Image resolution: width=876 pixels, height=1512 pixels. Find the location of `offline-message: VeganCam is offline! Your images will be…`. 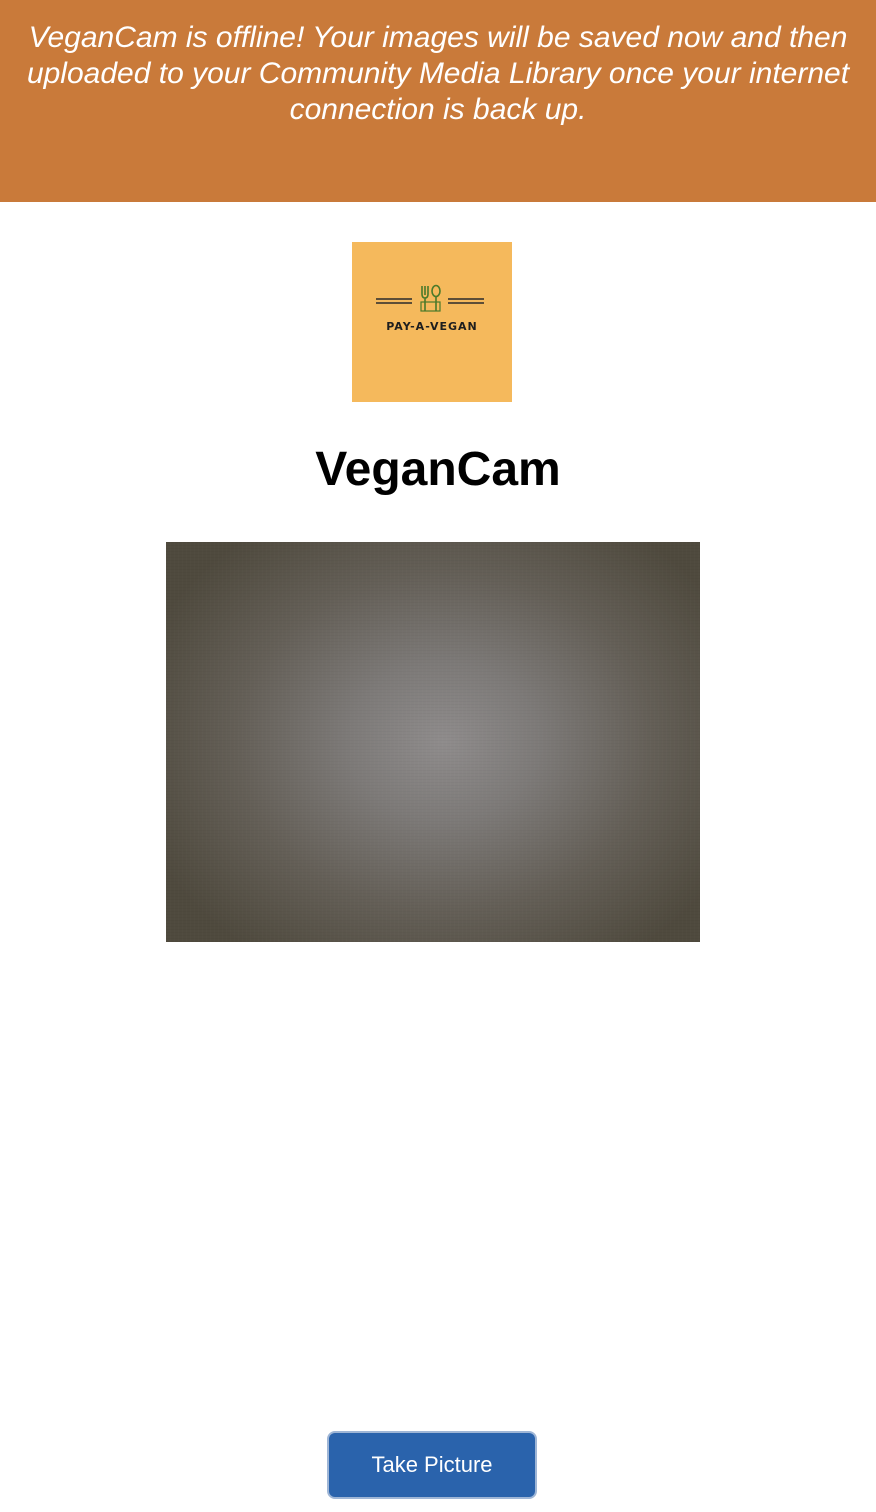

offline-message: VeganCam is offline! Your images will be… is located at coordinates (438, 73).